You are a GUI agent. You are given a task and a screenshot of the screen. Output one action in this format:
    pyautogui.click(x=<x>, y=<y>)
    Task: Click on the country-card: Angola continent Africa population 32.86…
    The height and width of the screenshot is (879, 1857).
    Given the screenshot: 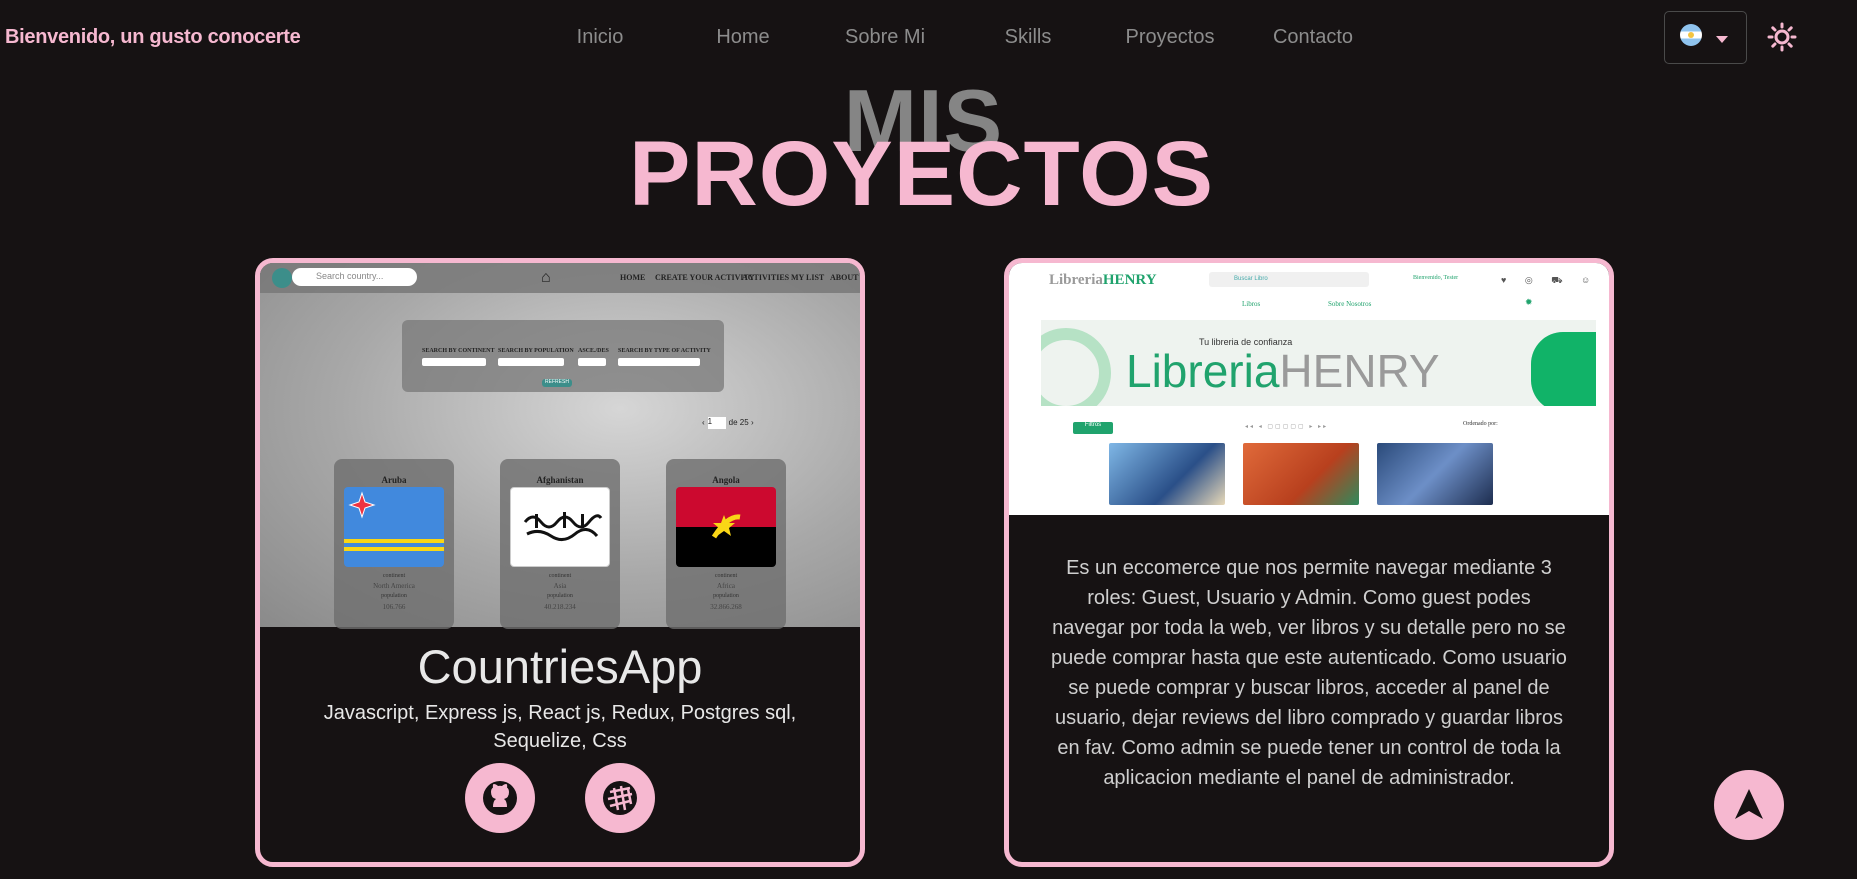 What is the action you would take?
    pyautogui.click(x=726, y=544)
    